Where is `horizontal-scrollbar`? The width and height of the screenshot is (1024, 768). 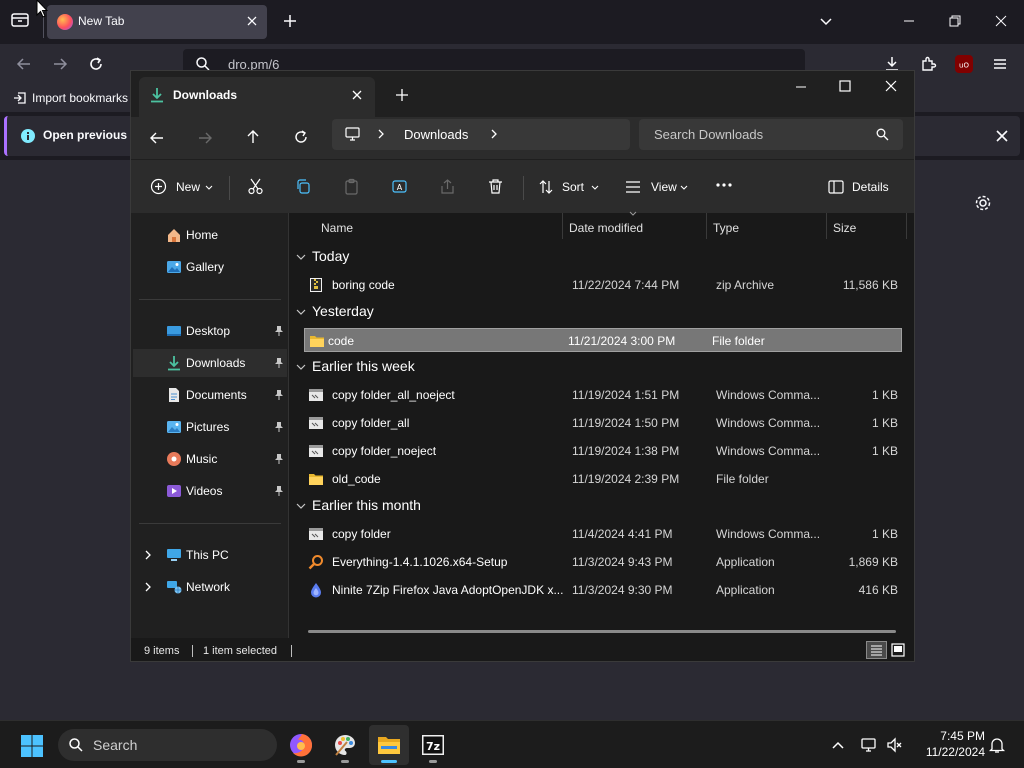
horizontal-scrollbar is located at coordinates (602, 631).